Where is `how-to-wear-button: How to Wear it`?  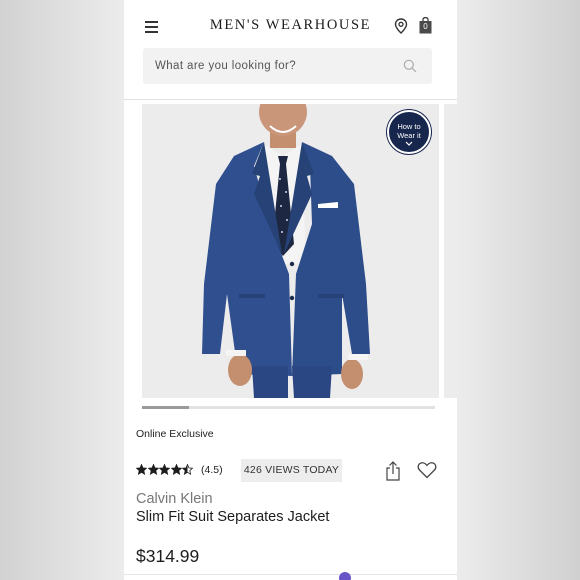
how-to-wear-button: How to Wear it is located at coordinates (409, 132).